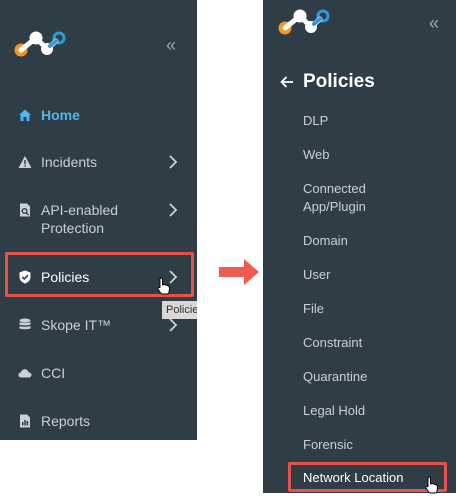 The image size is (456, 503). What do you see at coordinates (375, 445) in the screenshot?
I see `submenu-item-forensic: Forensic` at bounding box center [375, 445].